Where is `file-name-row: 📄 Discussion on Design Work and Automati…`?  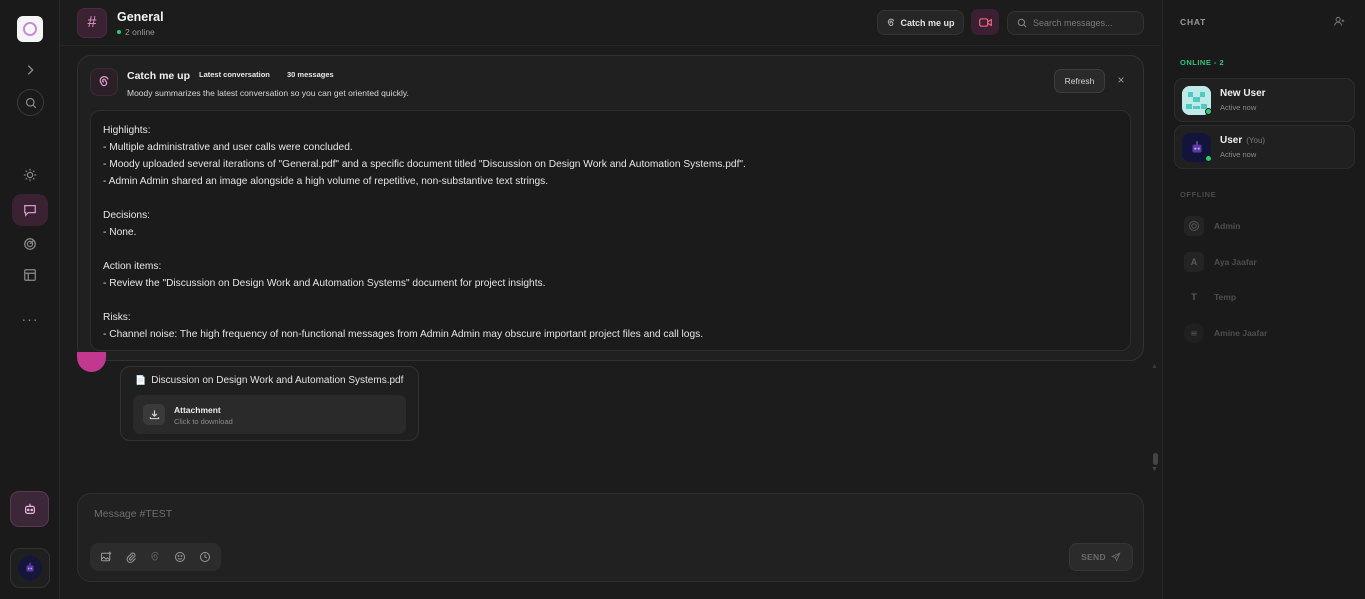
file-name-row: 📄 Discussion on Design Work and Automati… is located at coordinates (269, 380).